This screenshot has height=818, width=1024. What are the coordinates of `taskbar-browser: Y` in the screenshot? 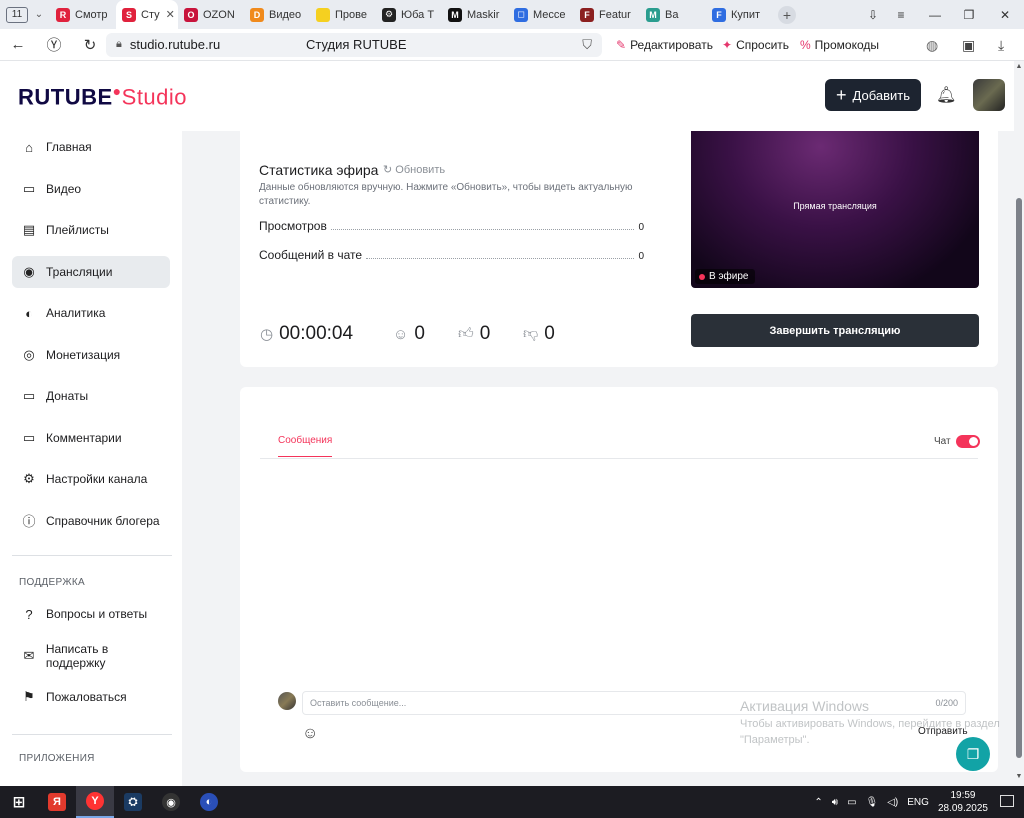 It's located at (95, 802).